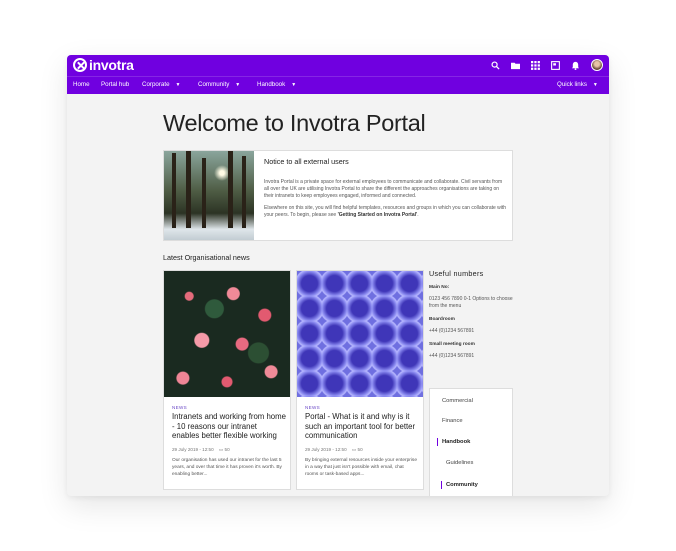 The image size is (676, 551). I want to click on news-heading: Latest Organisational news, so click(206, 257).